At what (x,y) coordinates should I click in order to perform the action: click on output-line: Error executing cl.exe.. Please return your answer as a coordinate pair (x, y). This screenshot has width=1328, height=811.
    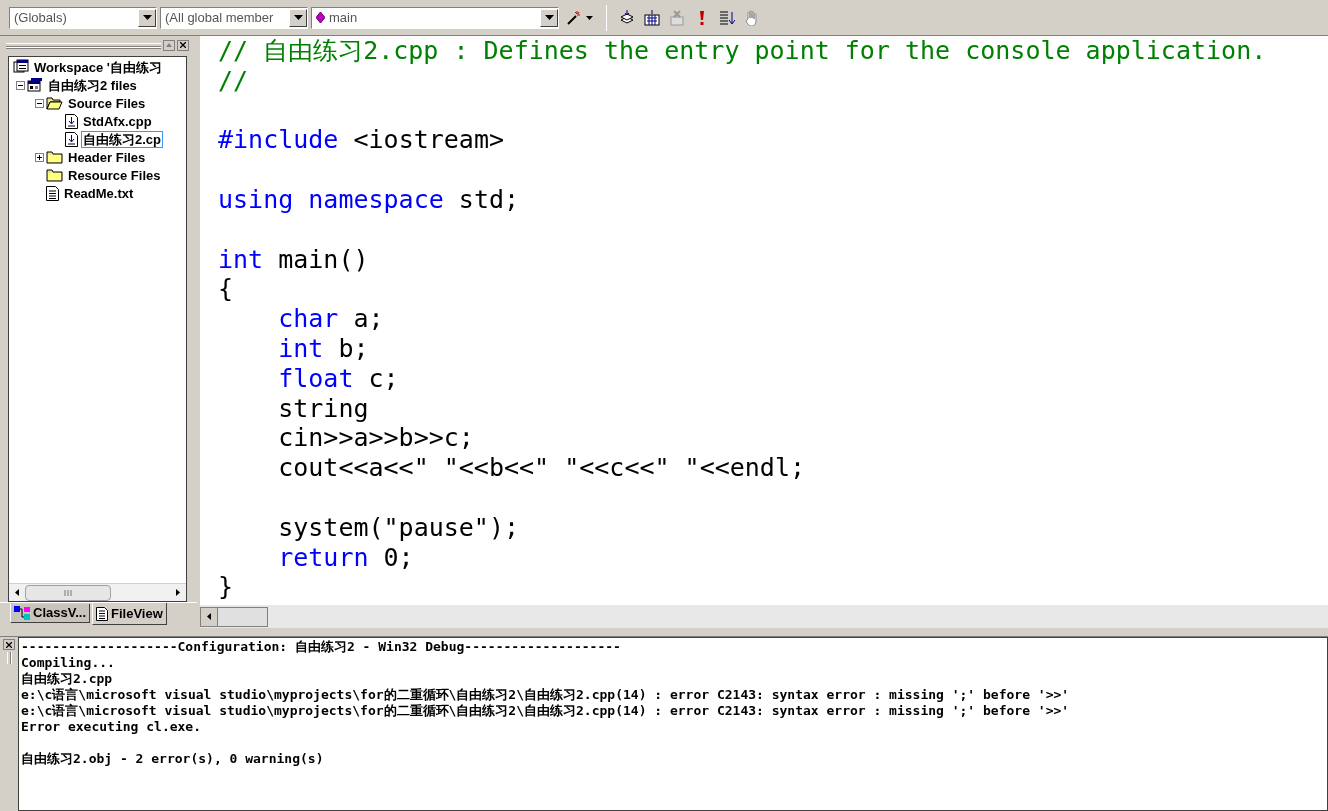
    Looking at the image, I should click on (111, 727).